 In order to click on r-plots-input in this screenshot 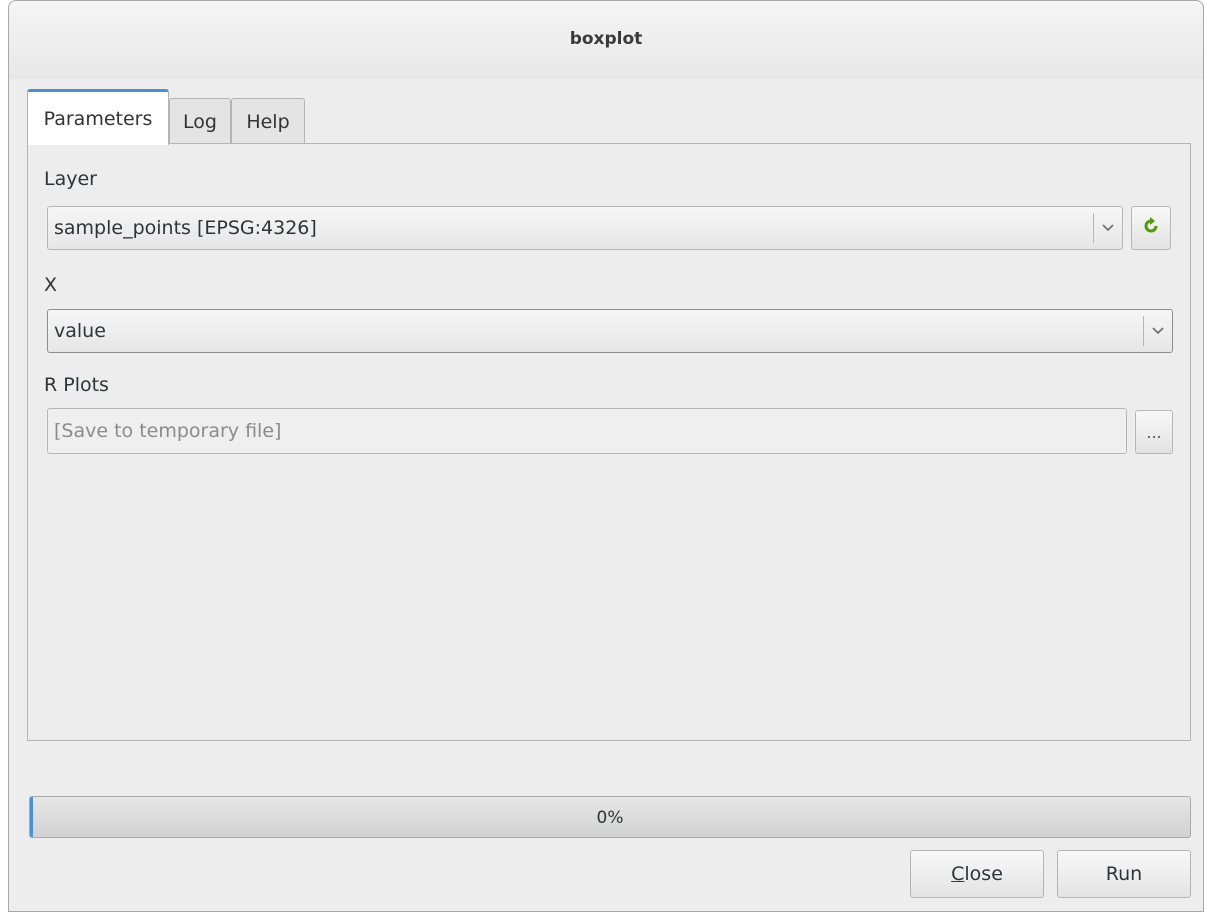, I will do `click(587, 431)`.